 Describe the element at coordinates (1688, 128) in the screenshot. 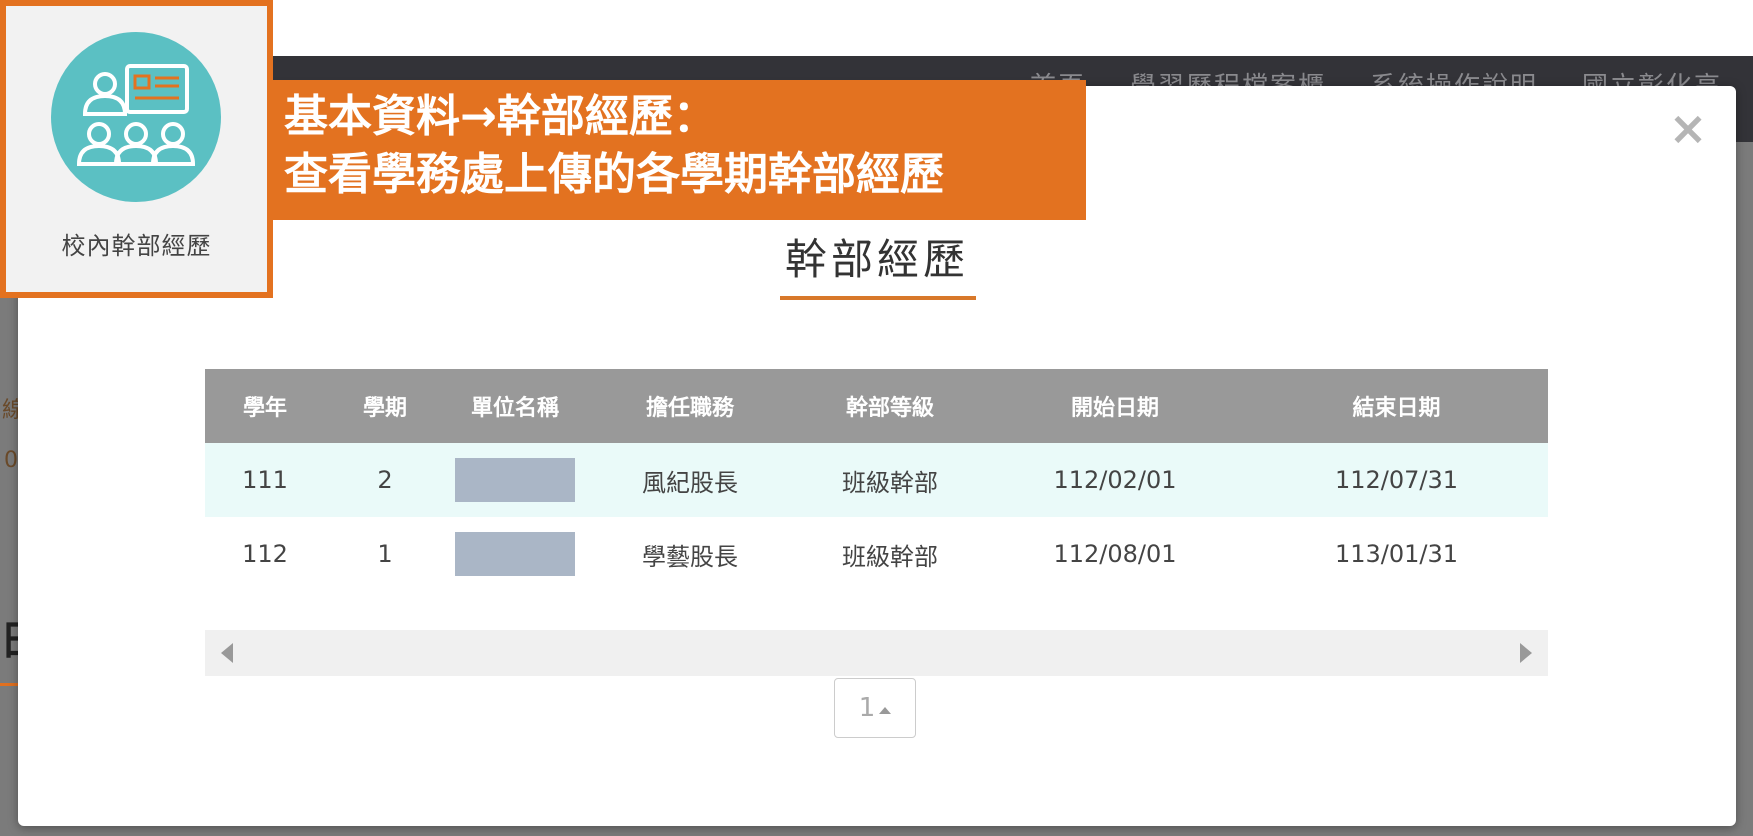

I see `close-button: ×` at that location.